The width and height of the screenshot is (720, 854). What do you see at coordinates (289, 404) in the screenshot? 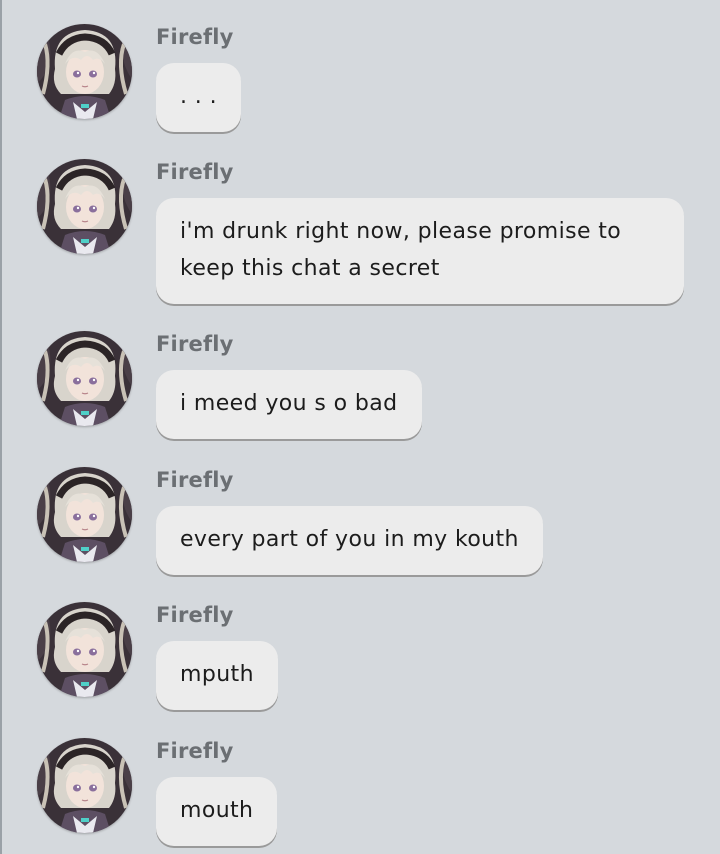
I see `message-bubble: i meed you s o bad` at bounding box center [289, 404].